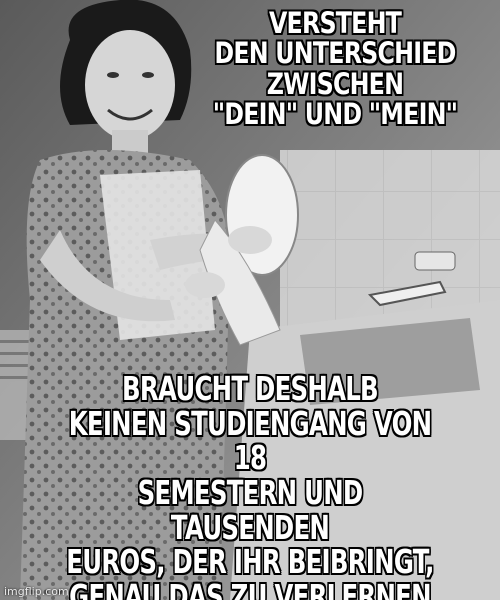 The width and height of the screenshot is (500, 600). Describe the element at coordinates (130, 85) in the screenshot. I see `face` at that location.